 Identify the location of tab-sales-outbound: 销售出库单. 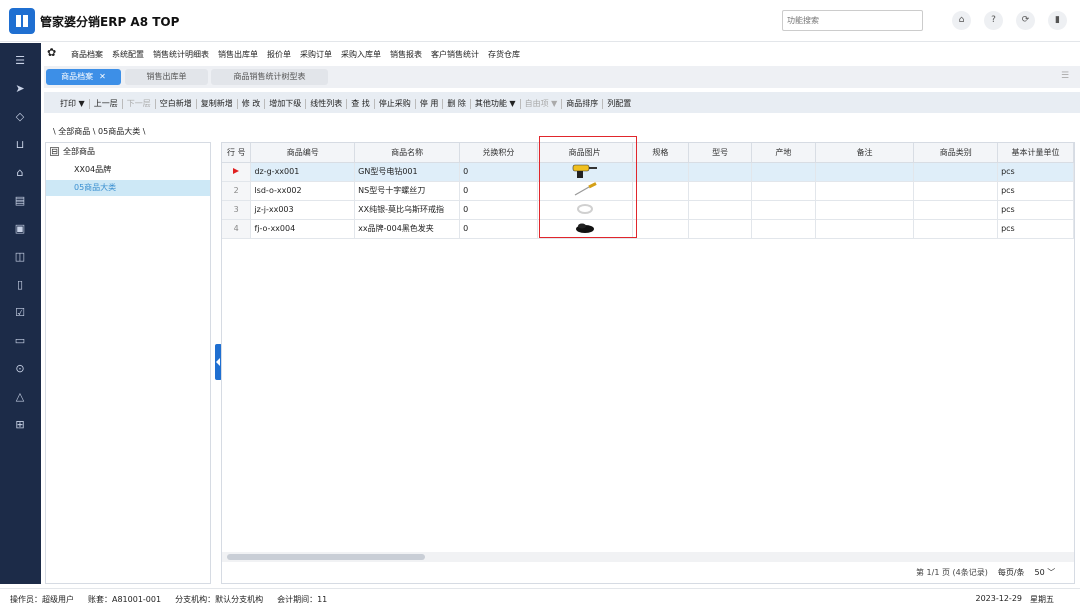
(166, 77).